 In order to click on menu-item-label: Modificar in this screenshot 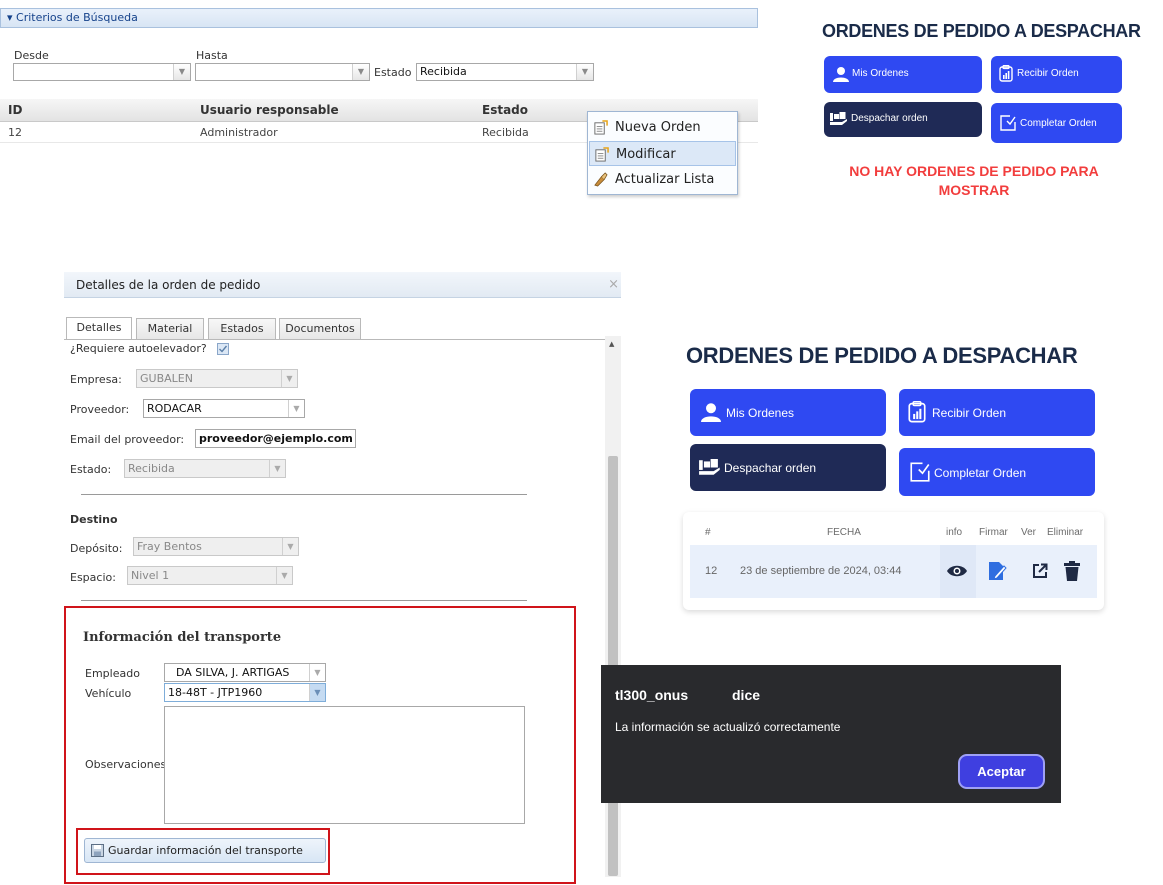, I will do `click(646, 154)`.